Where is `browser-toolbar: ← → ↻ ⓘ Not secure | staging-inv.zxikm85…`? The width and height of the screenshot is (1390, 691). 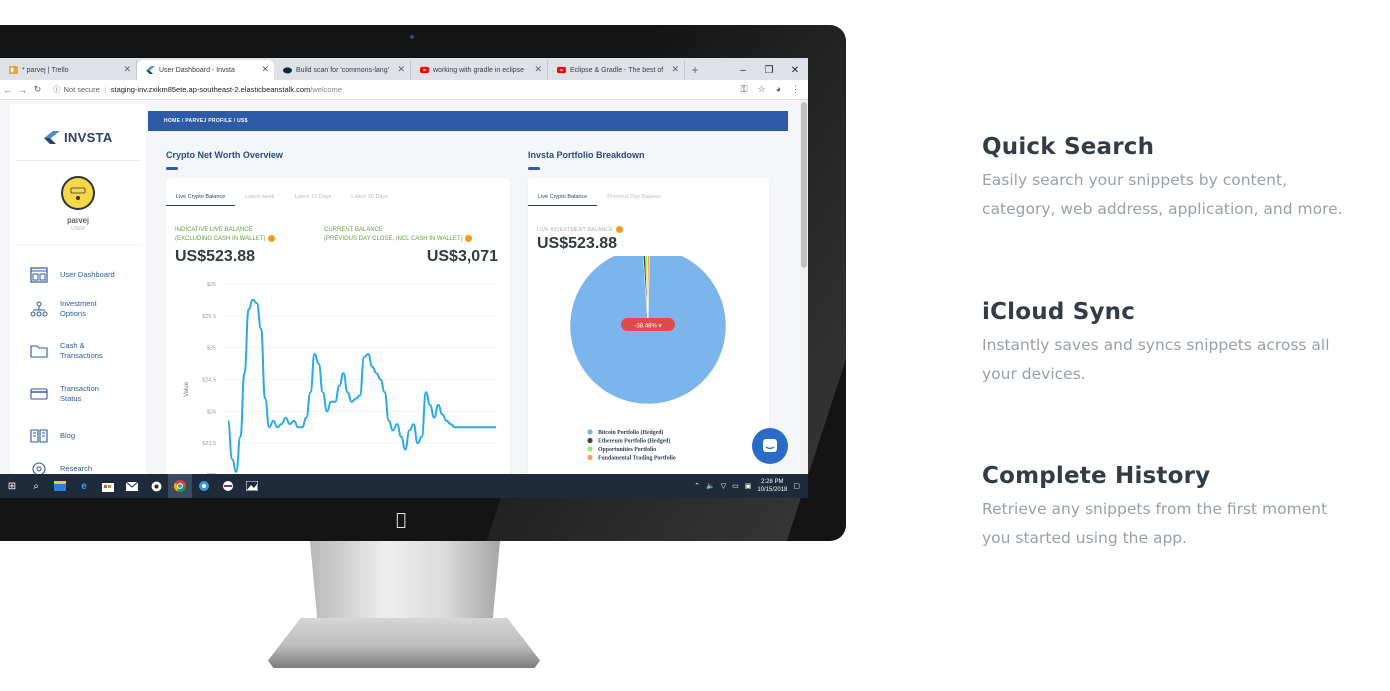 browser-toolbar: ← → ↻ ⓘ Not secure | staging-inv.zxikm85… is located at coordinates (404, 90).